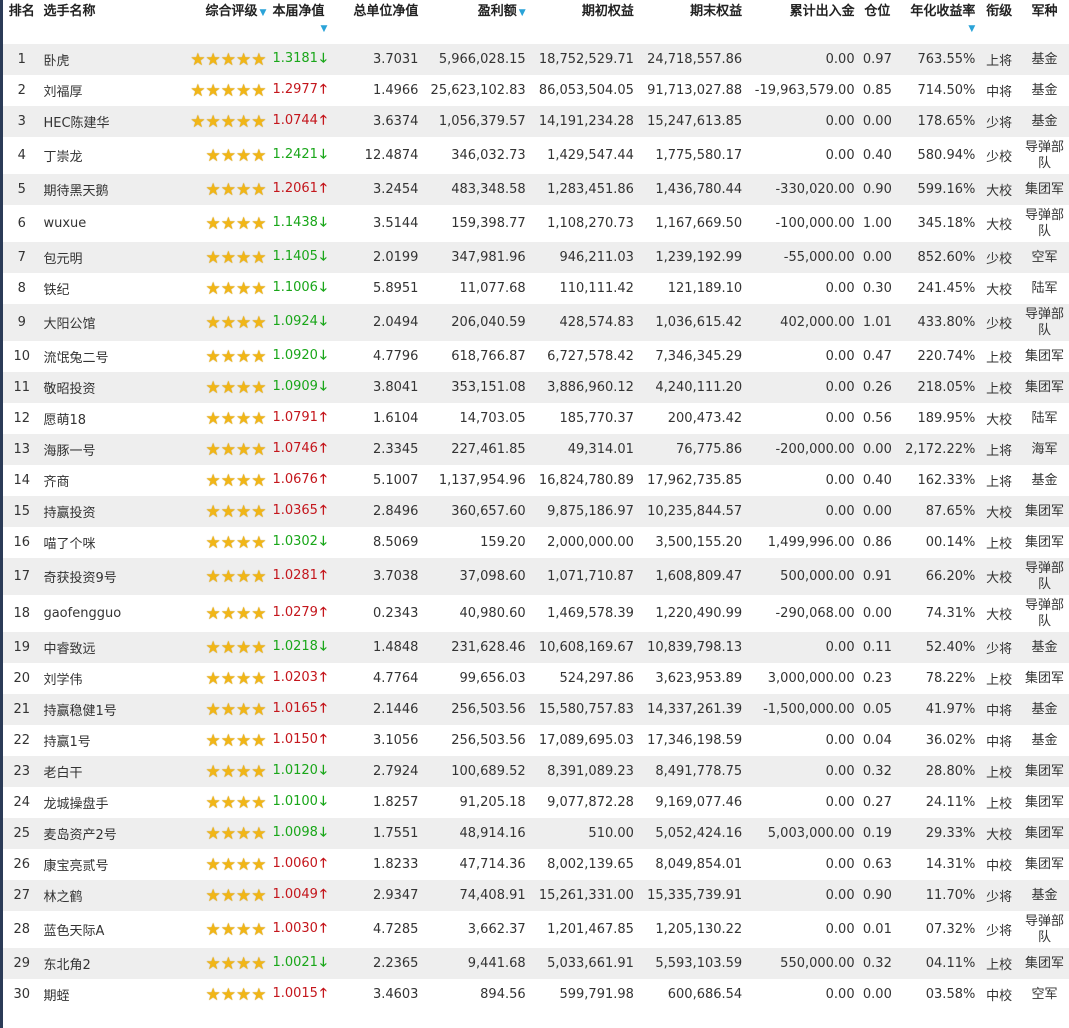  Describe the element at coordinates (877, 647) in the screenshot. I see `position-cell: 0.11` at that location.